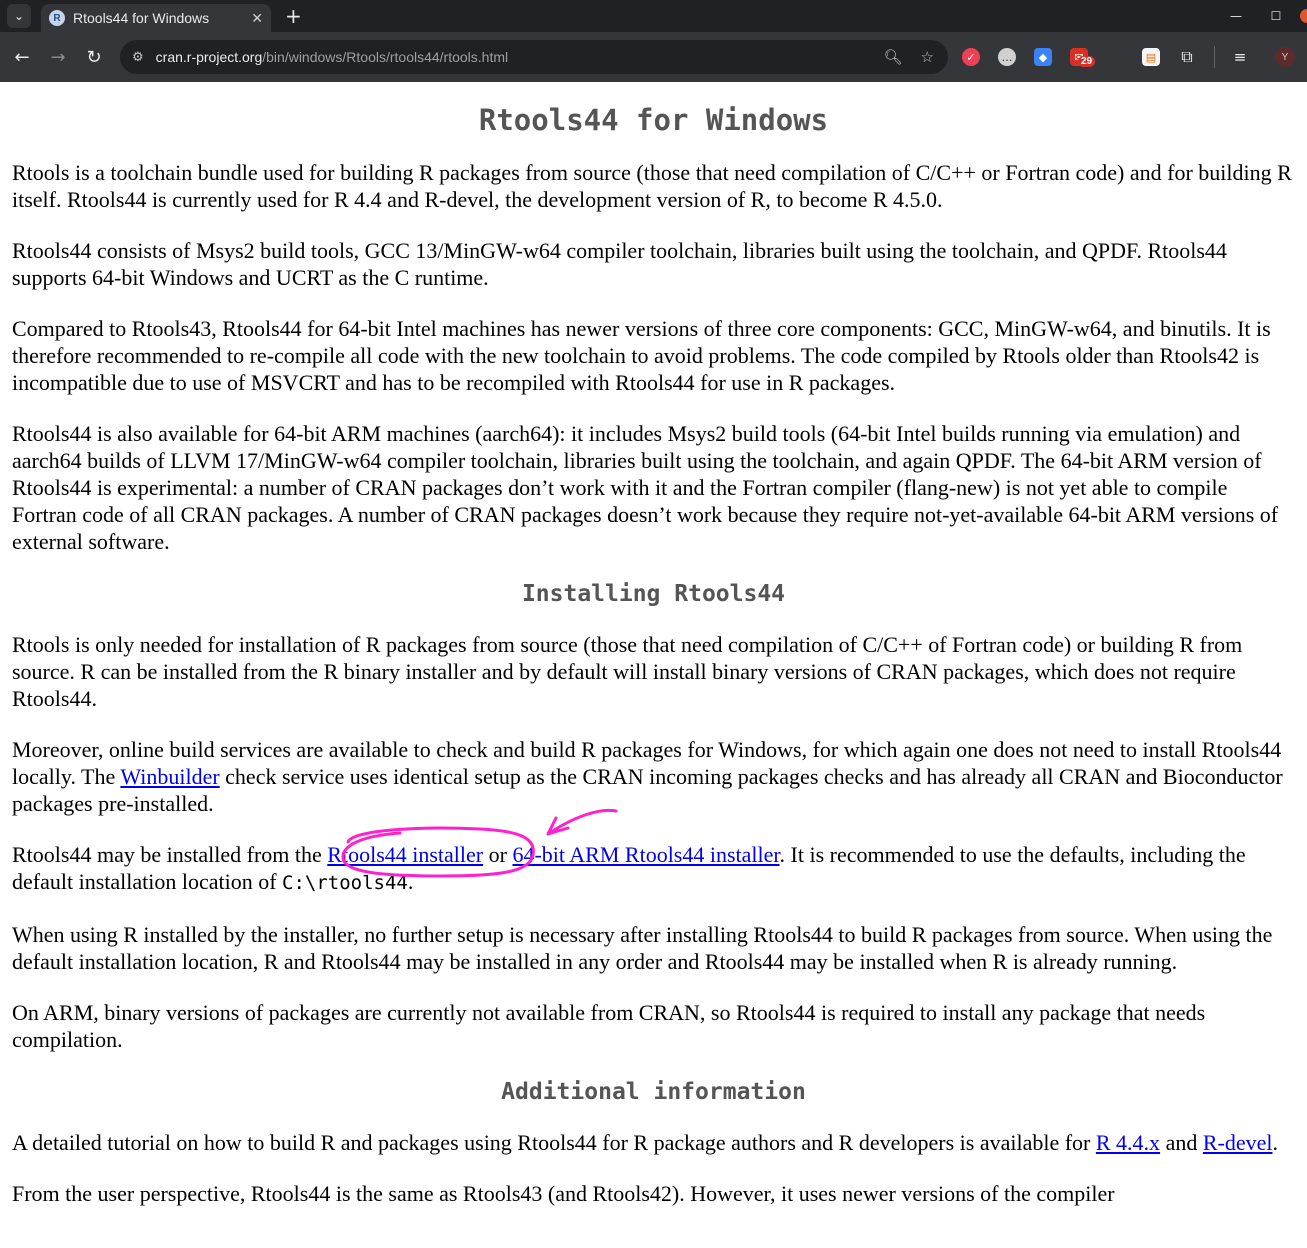 This screenshot has height=1248, width=1307. Describe the element at coordinates (169, 776) in the screenshot. I see `winbuilder-link: Winbuilder` at that location.